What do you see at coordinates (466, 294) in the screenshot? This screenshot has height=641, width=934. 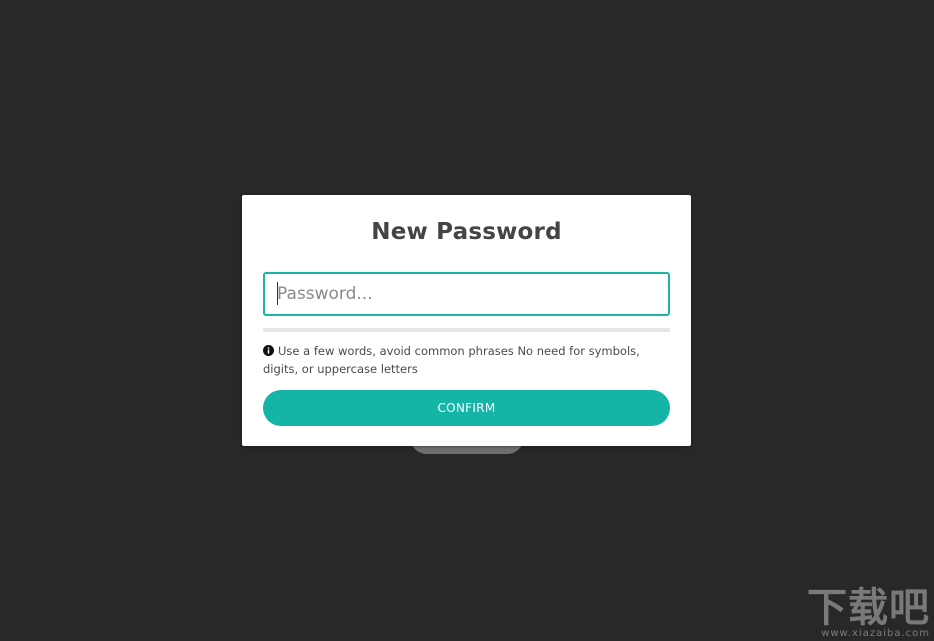 I see `password-input` at bounding box center [466, 294].